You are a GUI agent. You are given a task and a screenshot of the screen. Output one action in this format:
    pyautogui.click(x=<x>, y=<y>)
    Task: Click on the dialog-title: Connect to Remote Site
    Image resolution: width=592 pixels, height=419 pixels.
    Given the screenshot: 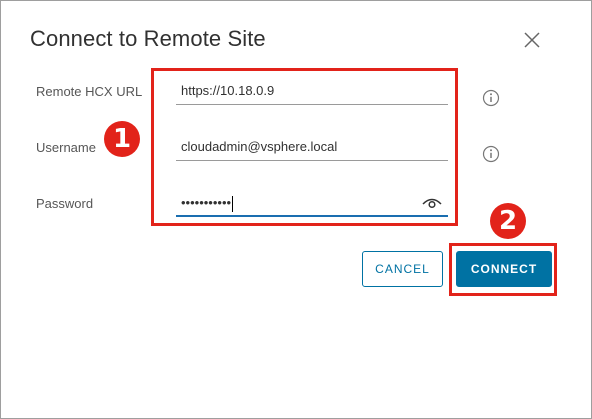 What is the action you would take?
    pyautogui.click(x=148, y=38)
    